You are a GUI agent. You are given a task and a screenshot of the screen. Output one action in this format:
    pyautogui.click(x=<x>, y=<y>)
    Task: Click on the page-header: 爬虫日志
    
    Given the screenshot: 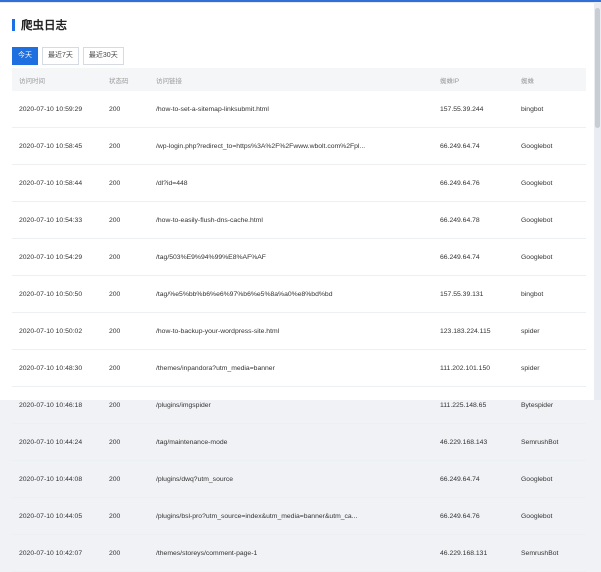 What is the action you would take?
    pyautogui.click(x=39, y=25)
    